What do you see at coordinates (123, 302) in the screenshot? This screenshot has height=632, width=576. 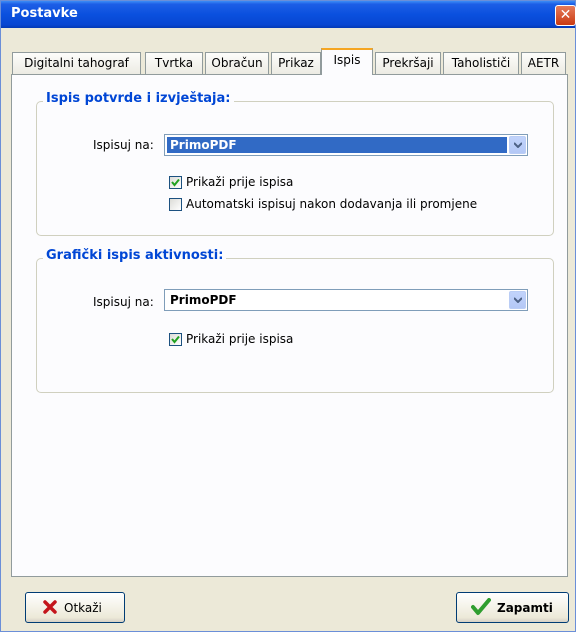 I see `printer-label-2: Ispisuj na:` at bounding box center [123, 302].